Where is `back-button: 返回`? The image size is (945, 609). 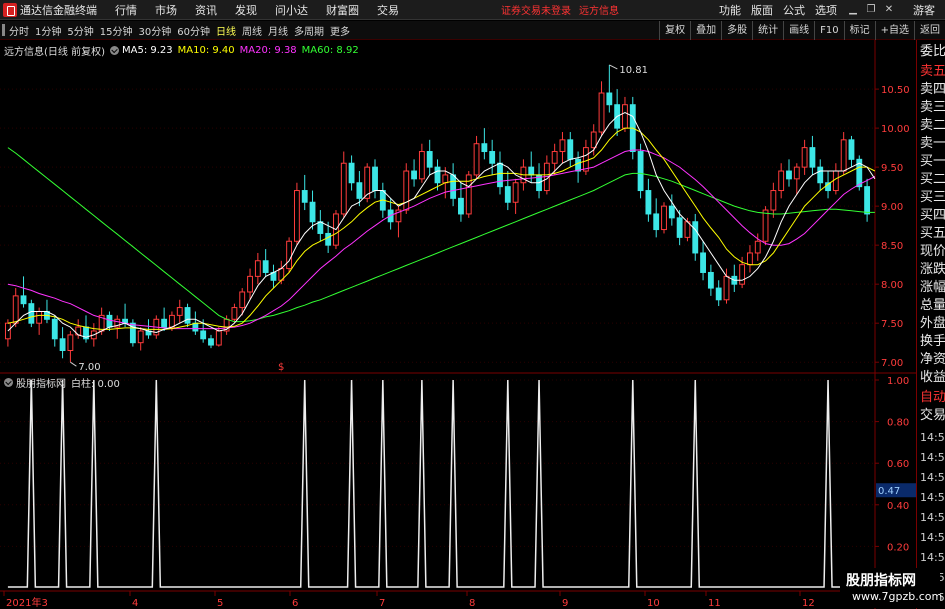
back-button: 返回 is located at coordinates (929, 30).